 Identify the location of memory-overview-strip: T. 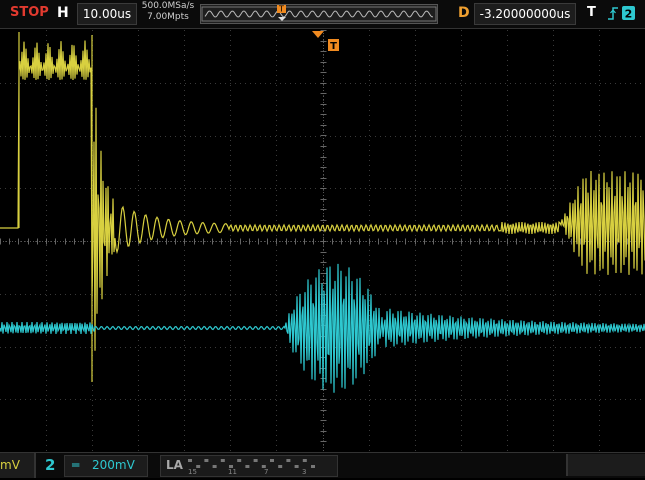
(319, 14).